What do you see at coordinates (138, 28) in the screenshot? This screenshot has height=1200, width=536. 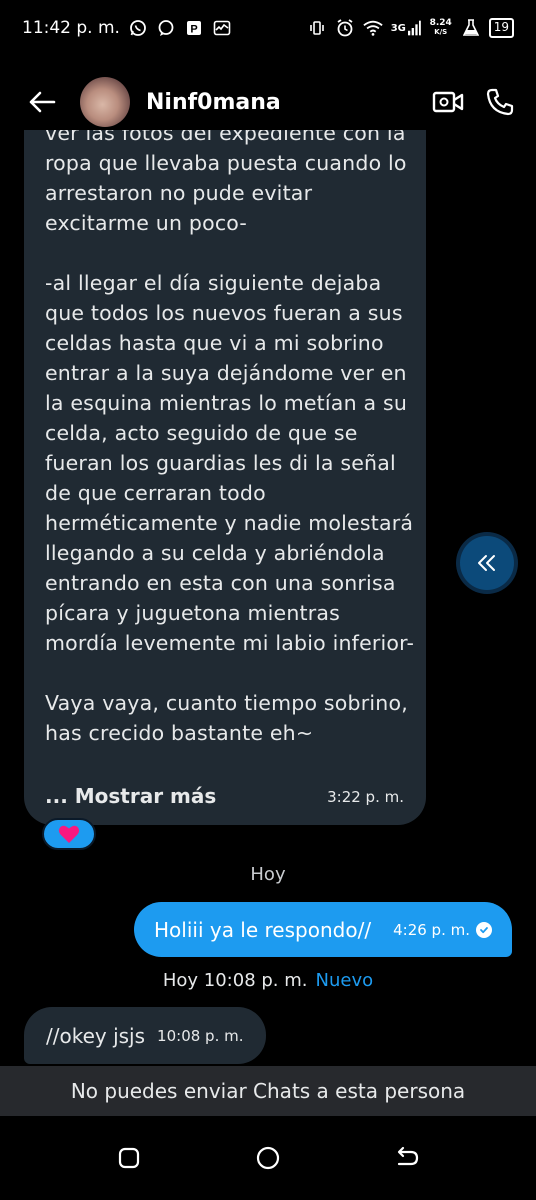 I see `whatsapp-icon` at bounding box center [138, 28].